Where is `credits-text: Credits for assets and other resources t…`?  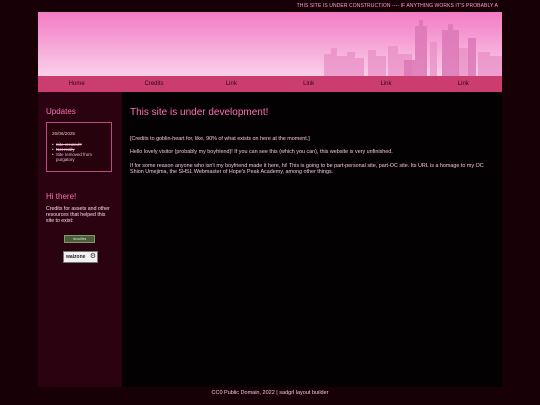
credits-text: Credits for assets and other resources t… is located at coordinates (78, 215).